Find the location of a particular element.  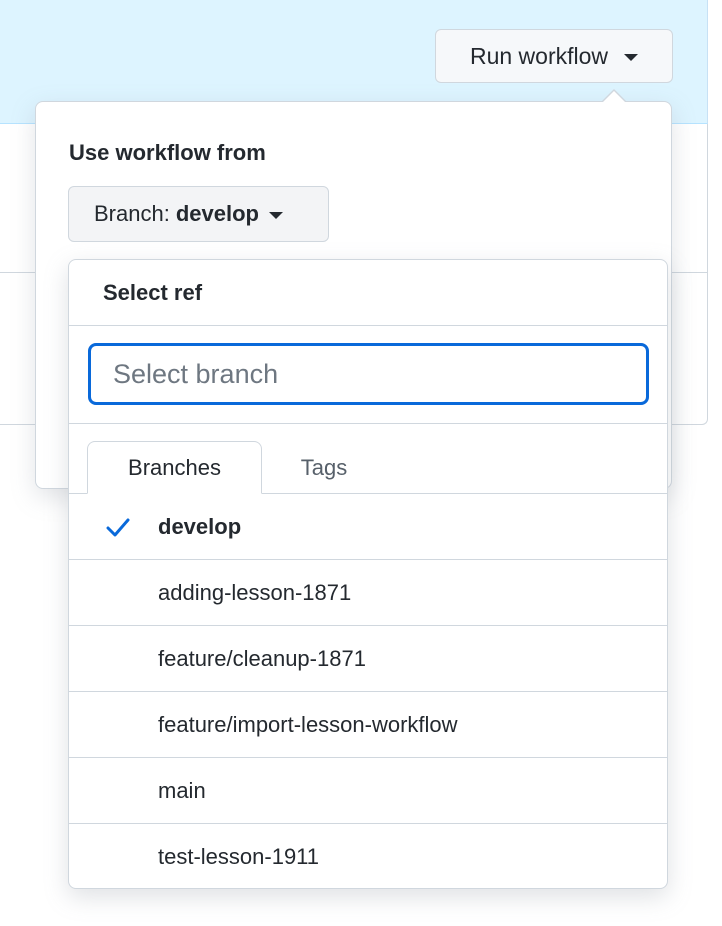

ref-type-tabs: Branches Tags is located at coordinates (368, 459).